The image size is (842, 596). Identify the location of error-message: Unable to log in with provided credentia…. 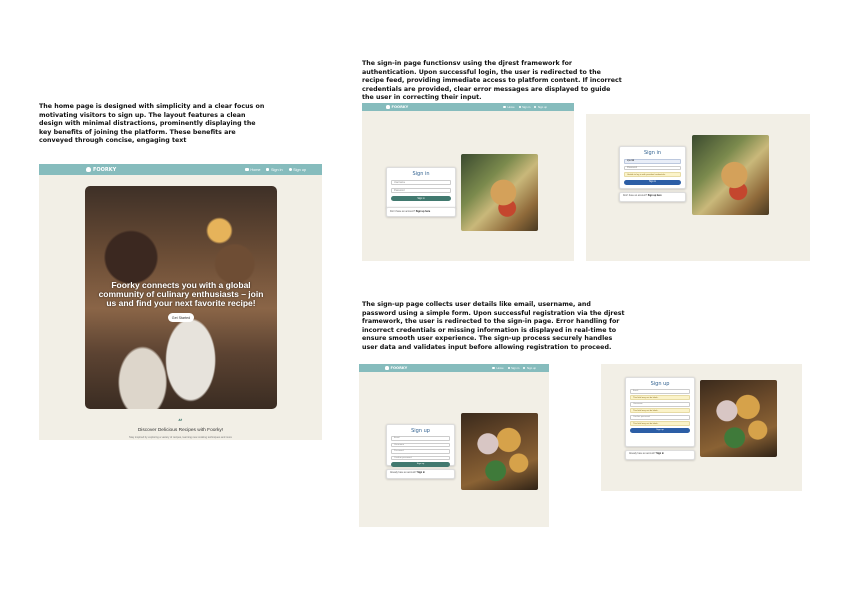
(652, 174).